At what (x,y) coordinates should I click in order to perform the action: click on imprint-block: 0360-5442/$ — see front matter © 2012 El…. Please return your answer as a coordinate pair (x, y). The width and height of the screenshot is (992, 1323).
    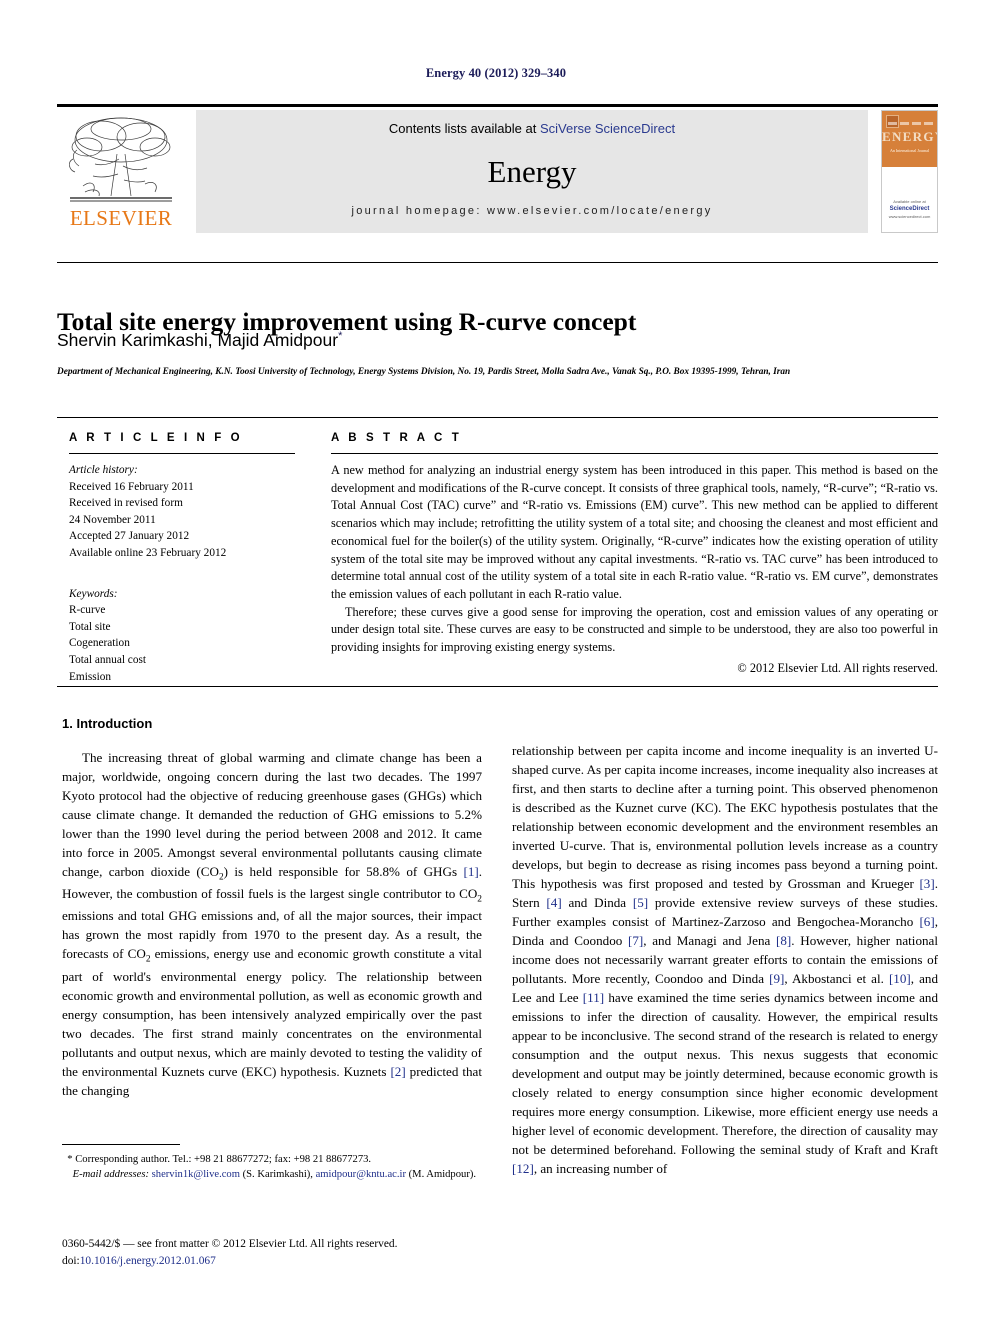
    Looking at the image, I should click on (282, 1253).